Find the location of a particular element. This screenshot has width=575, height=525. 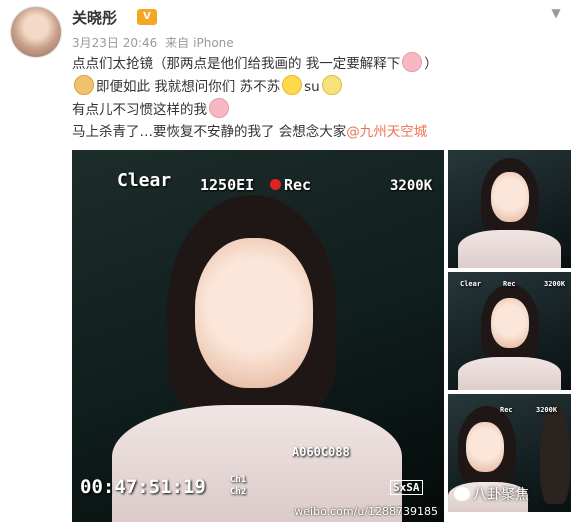

post-meta: 3月23日 20:46 来自 iPhone is located at coordinates (155, 42).